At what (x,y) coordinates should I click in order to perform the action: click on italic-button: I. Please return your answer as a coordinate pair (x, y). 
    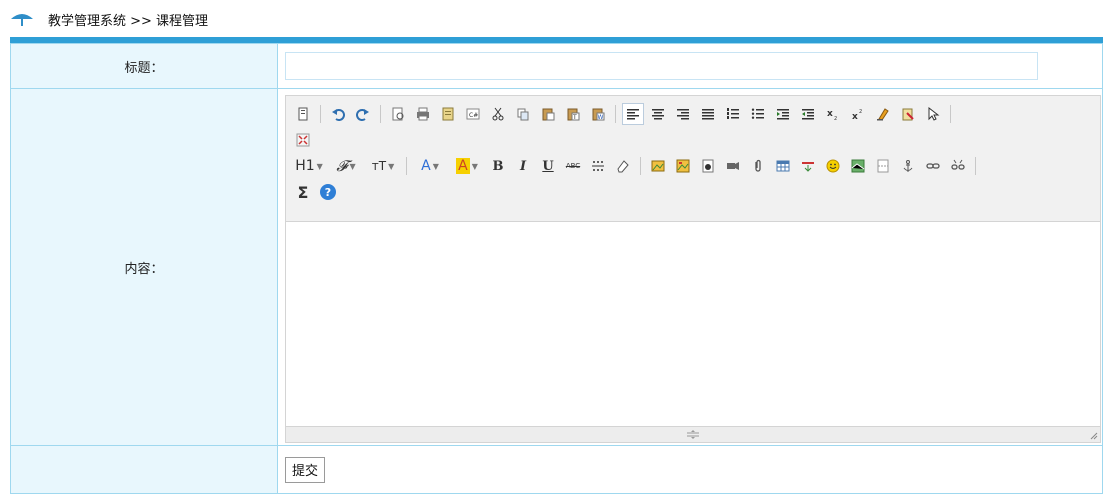
    Looking at the image, I should click on (523, 166).